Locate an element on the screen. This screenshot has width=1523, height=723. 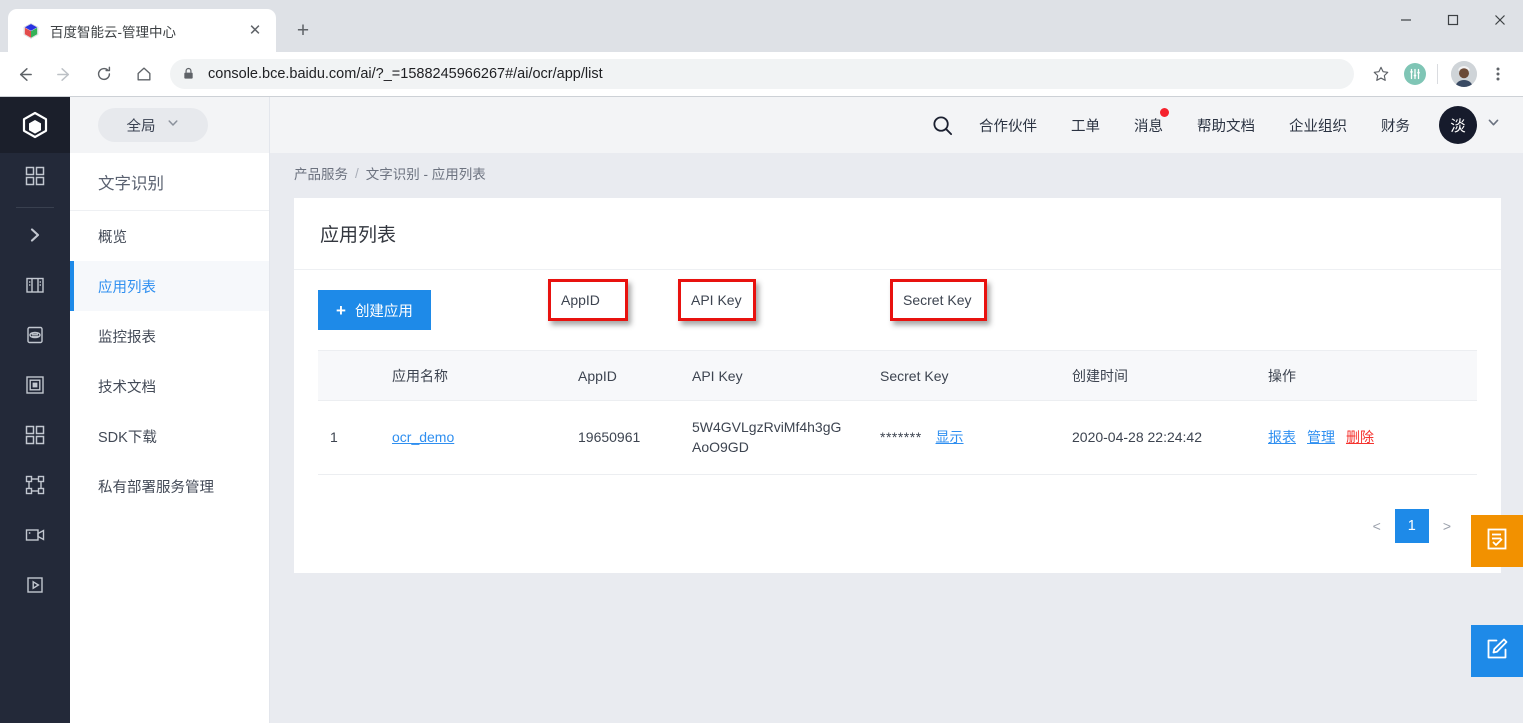
topnav-item-messages: 消息 is located at coordinates (1148, 121).